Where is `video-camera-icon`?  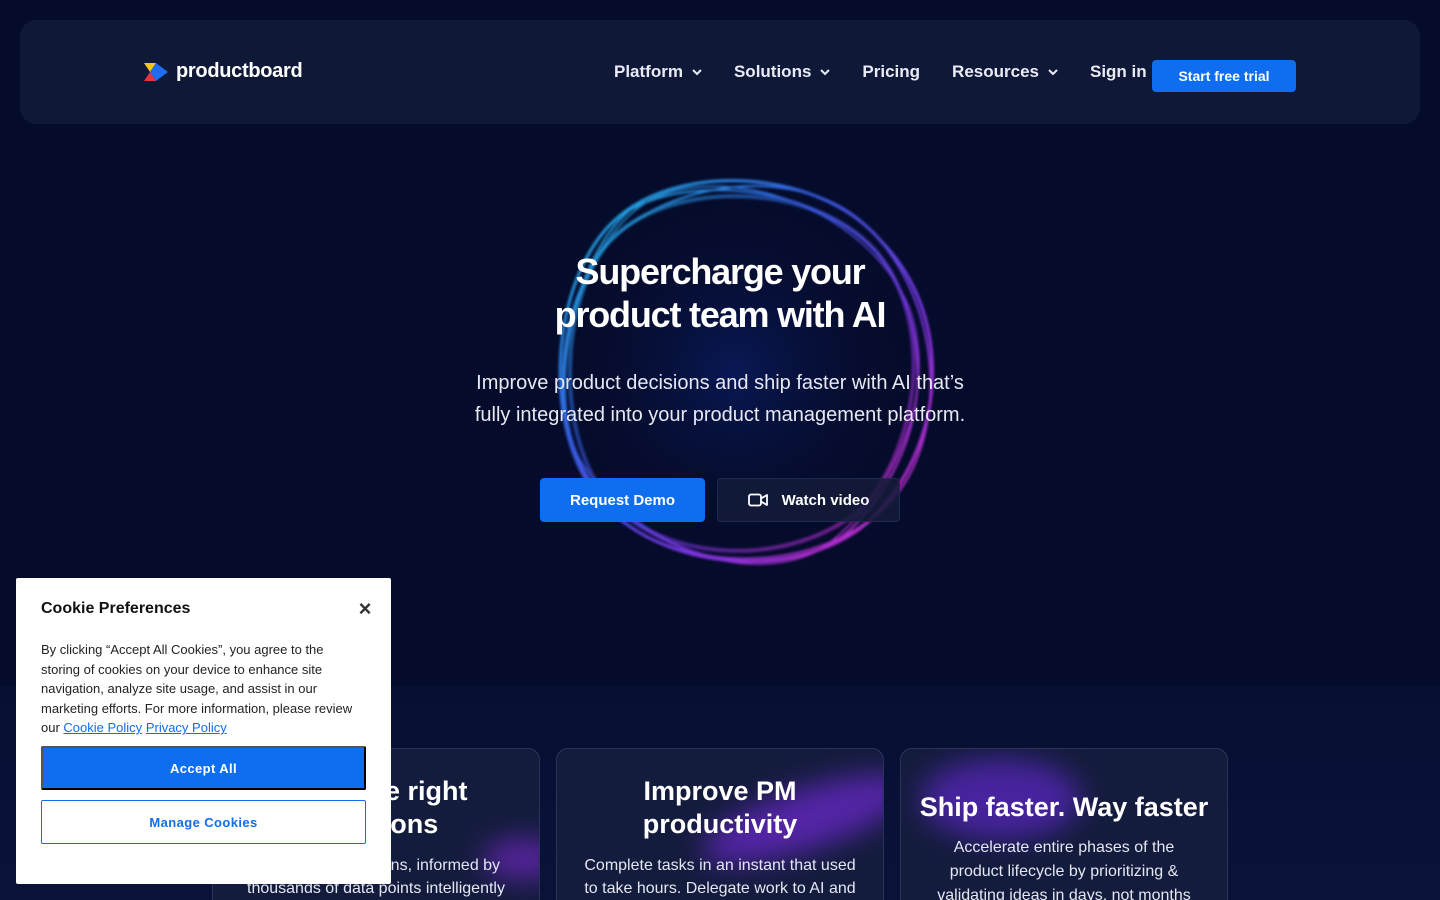 video-camera-icon is located at coordinates (757, 500).